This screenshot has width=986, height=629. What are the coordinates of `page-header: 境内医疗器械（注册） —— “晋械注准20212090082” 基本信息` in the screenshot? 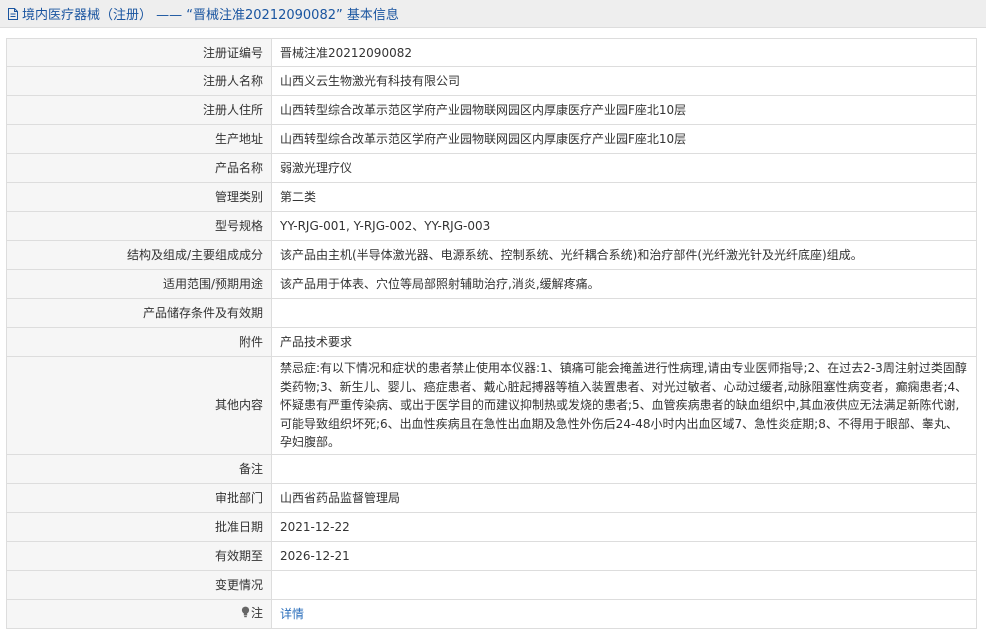 It's located at (493, 14).